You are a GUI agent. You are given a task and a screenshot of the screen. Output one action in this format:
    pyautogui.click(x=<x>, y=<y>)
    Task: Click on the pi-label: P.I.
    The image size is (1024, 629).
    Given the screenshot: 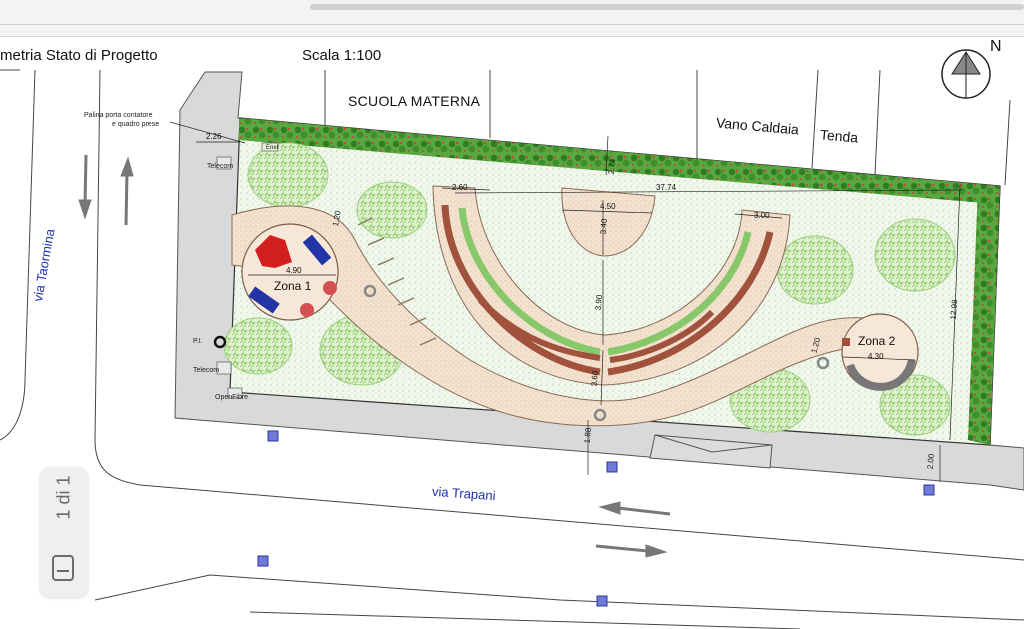 What is the action you would take?
    pyautogui.click(x=198, y=341)
    